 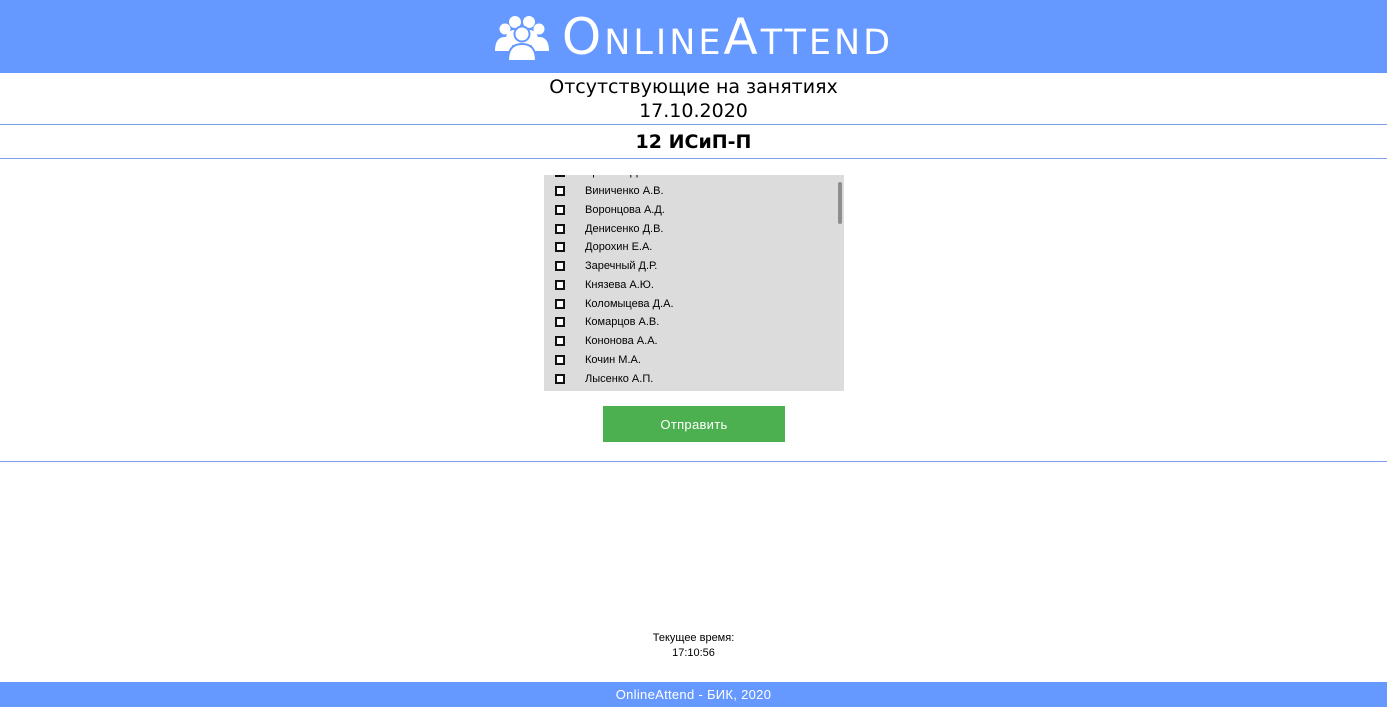 What do you see at coordinates (624, 228) in the screenshot?
I see `student-name: Денисенко Д.В.` at bounding box center [624, 228].